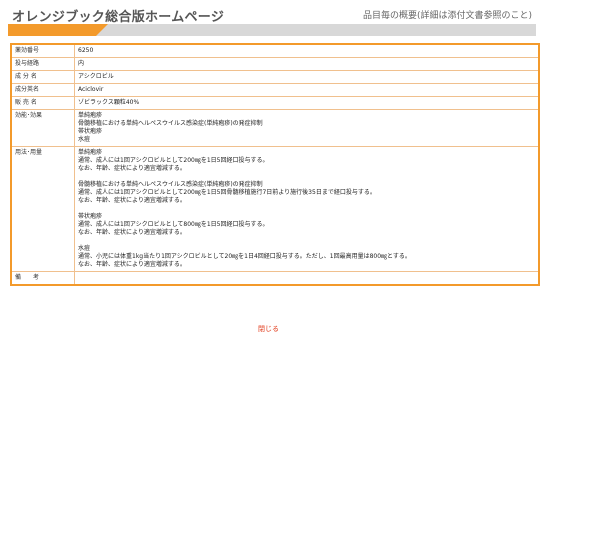 Image resolution: width=600 pixels, height=560 pixels. I want to click on table-row: 販 売 名ゾビラックス顆粒40%, so click(275, 103).